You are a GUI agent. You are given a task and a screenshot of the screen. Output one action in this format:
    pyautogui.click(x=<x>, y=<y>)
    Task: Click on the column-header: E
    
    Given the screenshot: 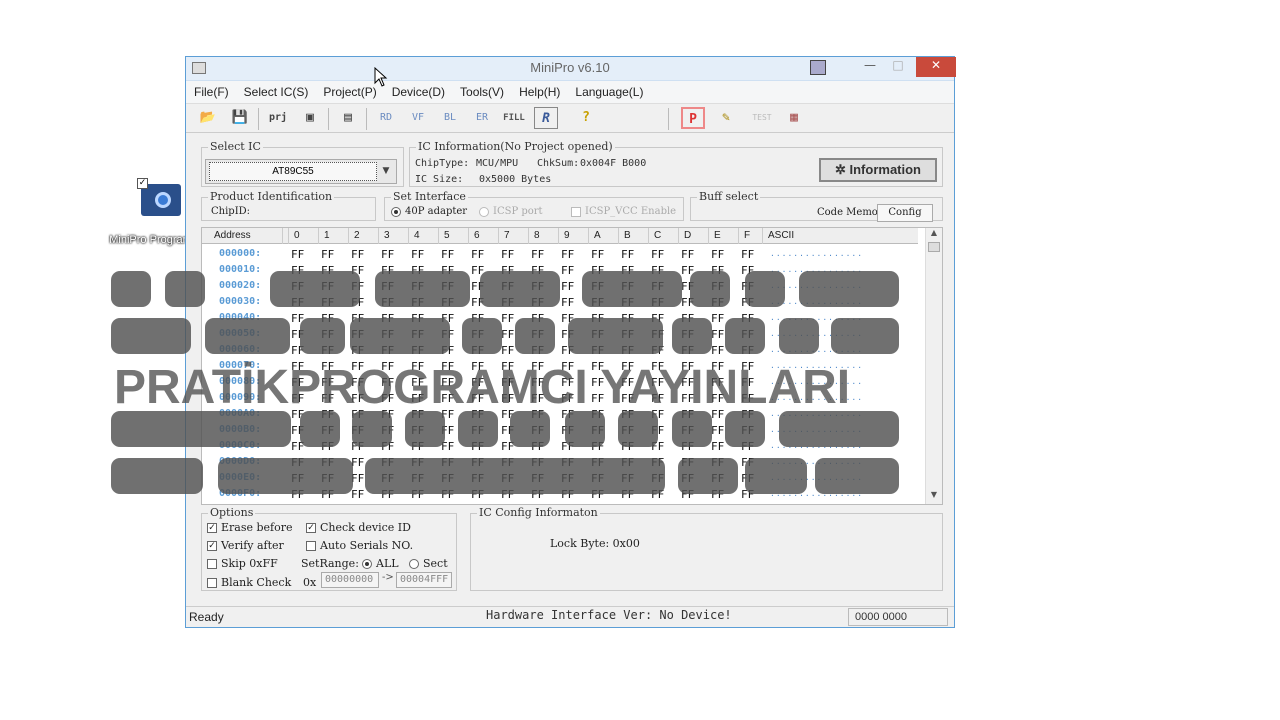 What is the action you would take?
    pyautogui.click(x=717, y=235)
    